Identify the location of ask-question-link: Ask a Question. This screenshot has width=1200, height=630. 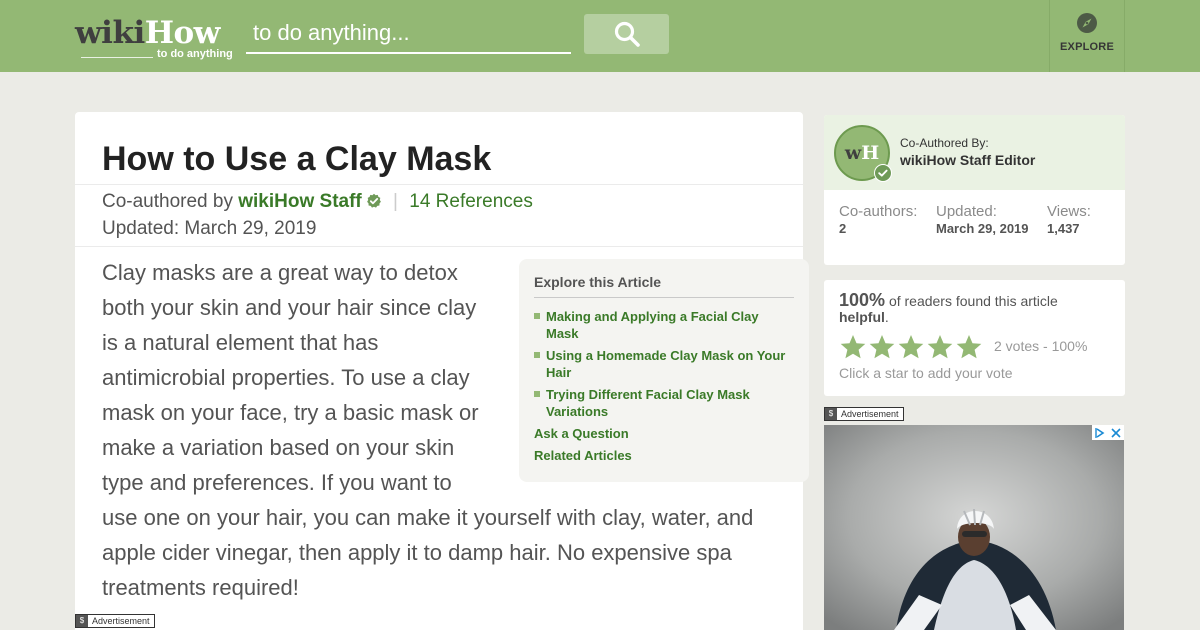
(664, 433).